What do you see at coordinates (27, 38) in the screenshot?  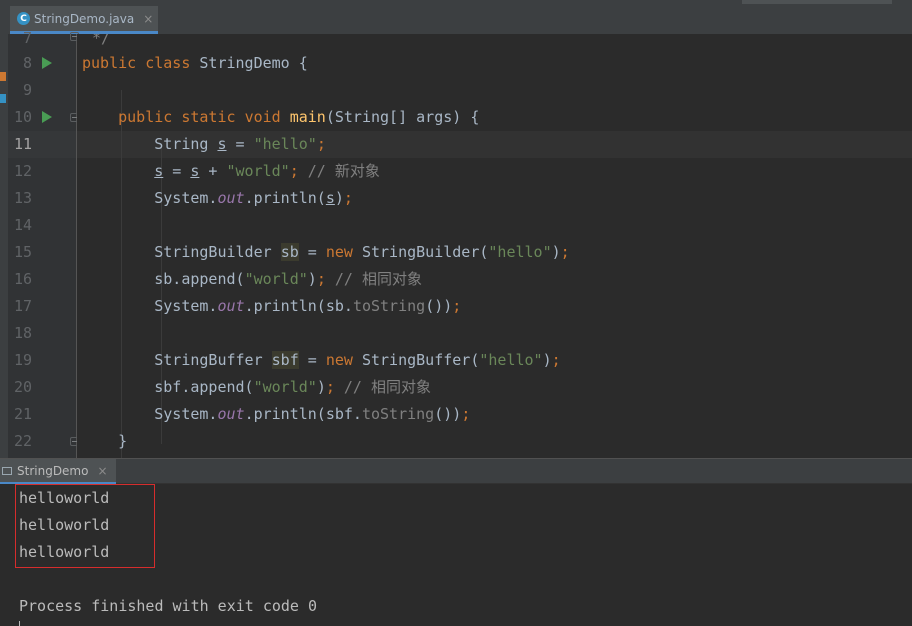 I see `line-number: 7` at bounding box center [27, 38].